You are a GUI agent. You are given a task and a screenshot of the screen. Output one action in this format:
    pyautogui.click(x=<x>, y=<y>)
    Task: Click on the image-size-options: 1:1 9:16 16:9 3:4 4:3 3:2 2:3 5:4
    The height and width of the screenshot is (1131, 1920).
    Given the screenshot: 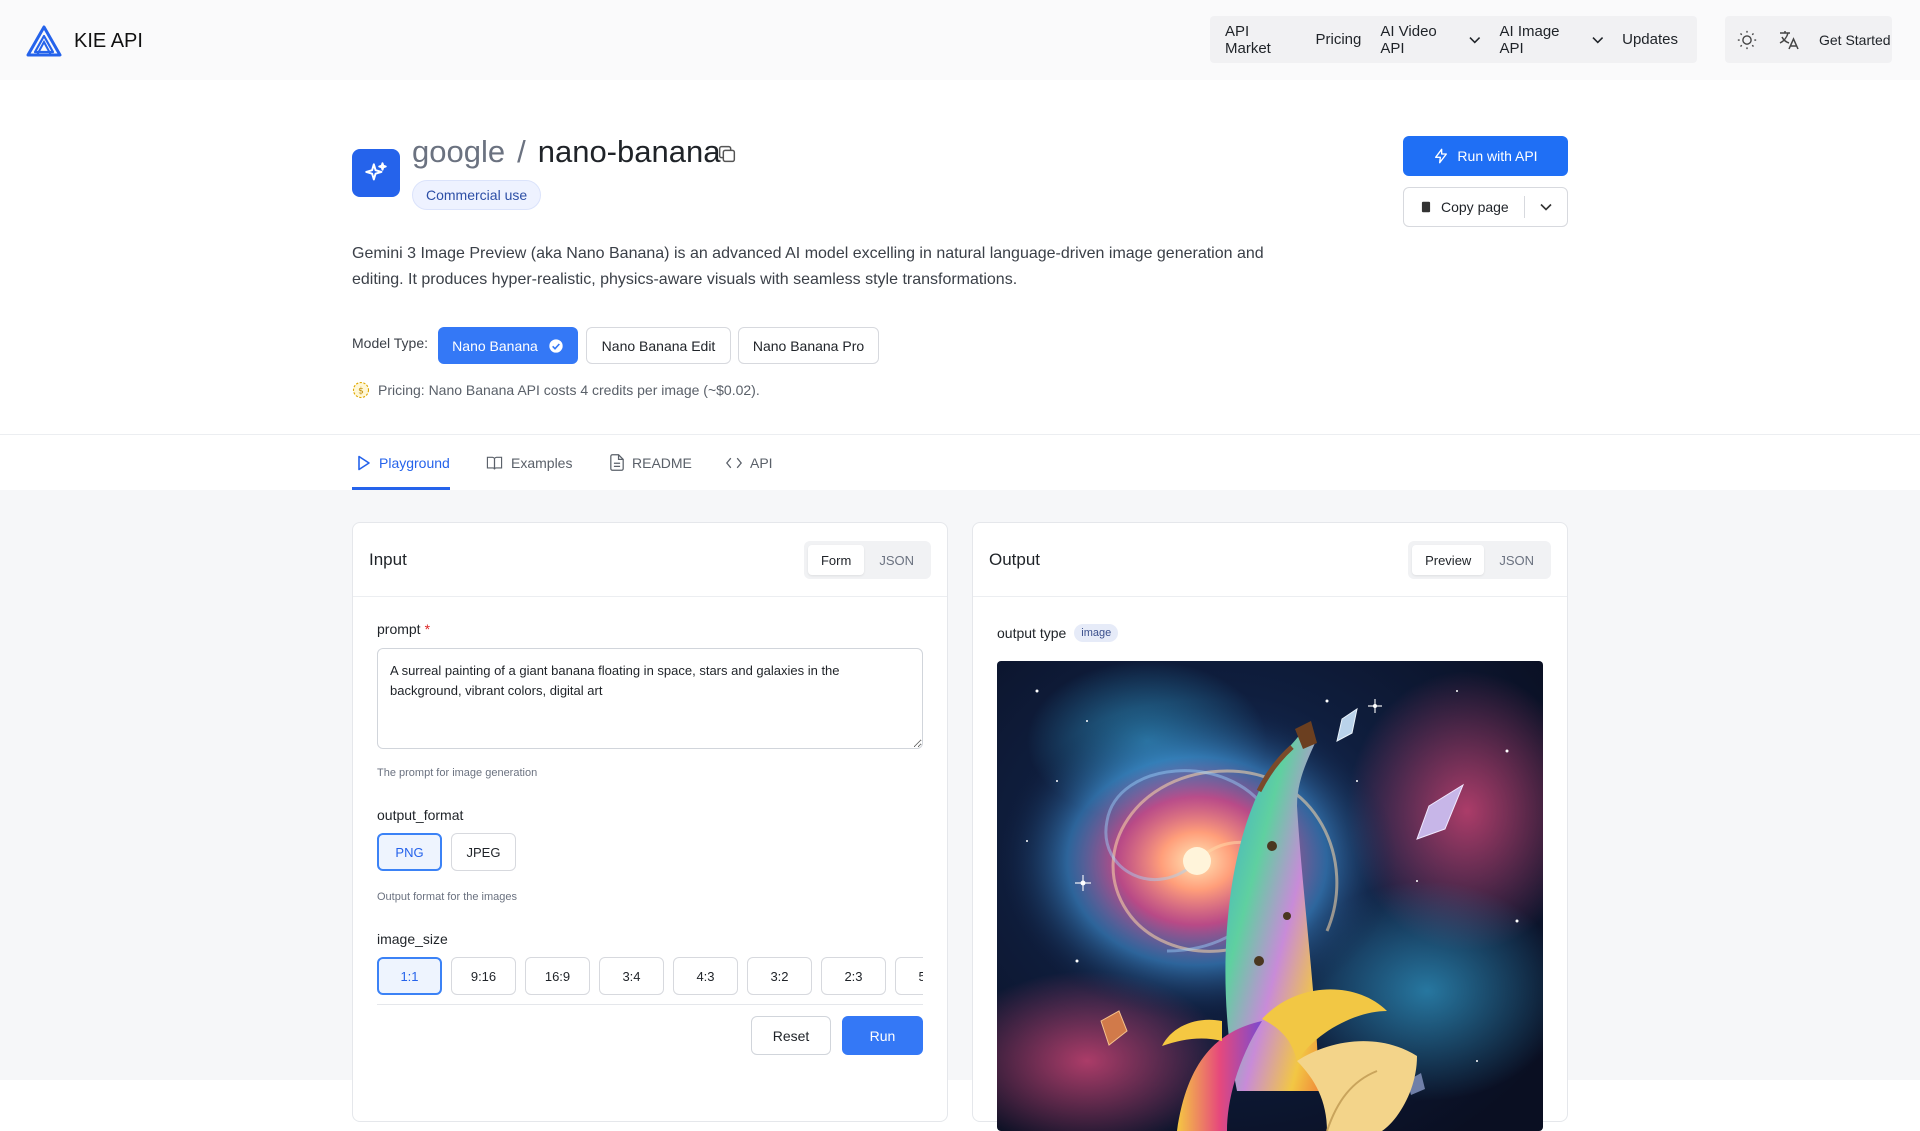 What is the action you would take?
    pyautogui.click(x=650, y=979)
    